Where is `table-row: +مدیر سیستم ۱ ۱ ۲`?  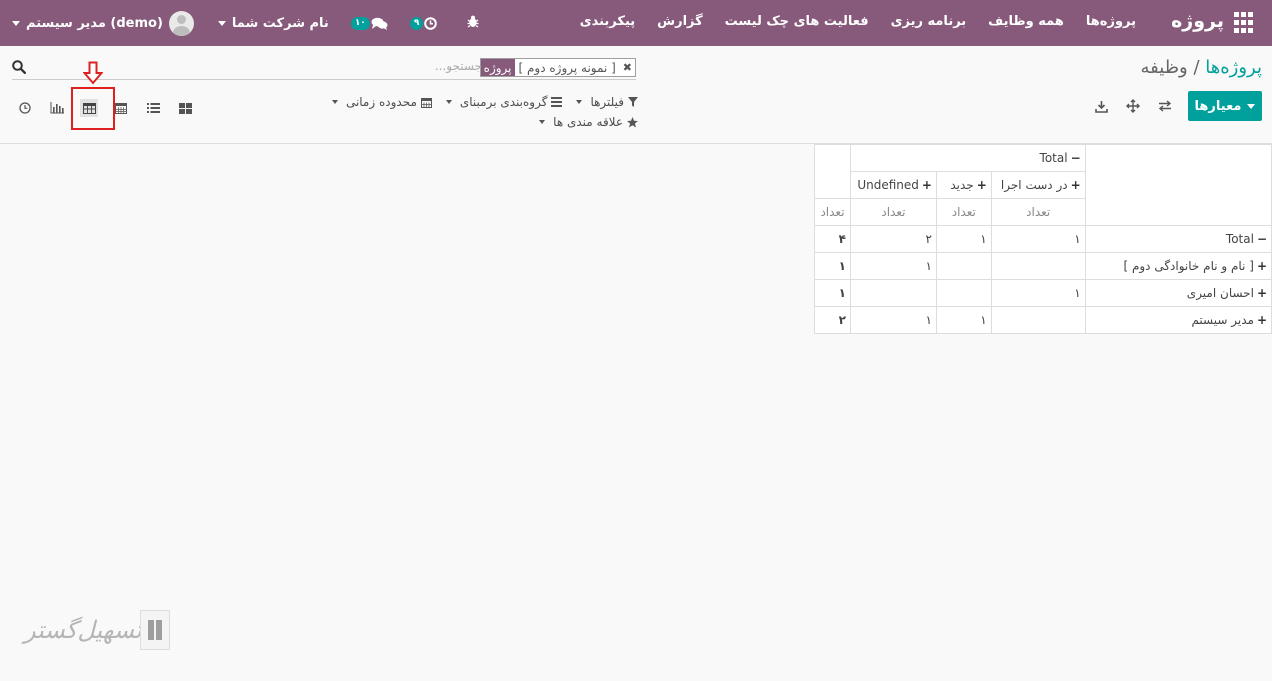
table-row: +مدیر سیستم ۱ ۱ ۲ is located at coordinates (1043, 320).